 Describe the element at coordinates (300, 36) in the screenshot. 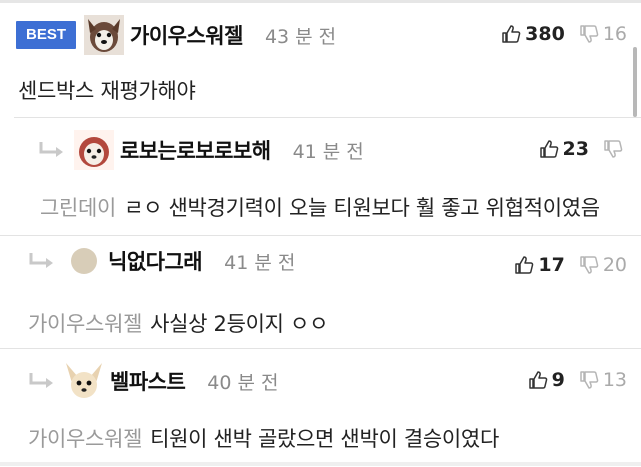

I see `timestamp: 43 분 전` at that location.